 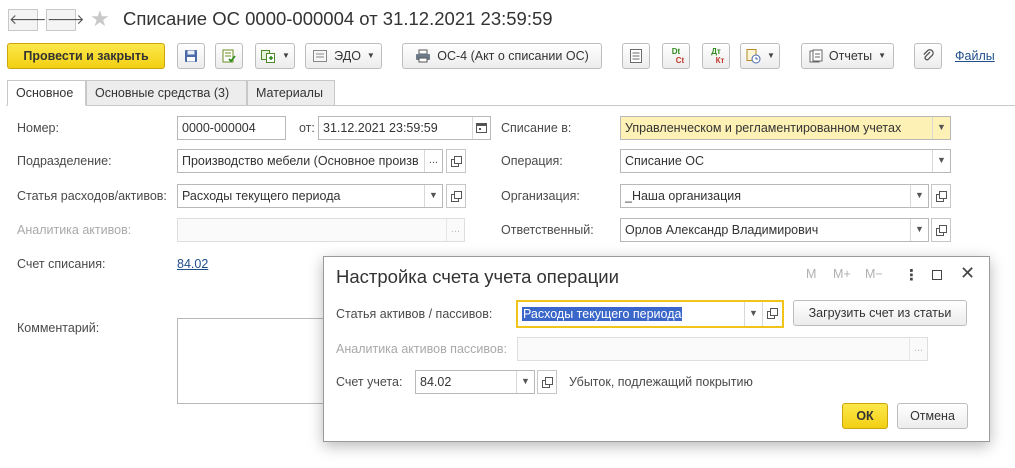 I want to click on load-account-from-item-button: Загрузить счет из статьи, so click(x=880, y=313).